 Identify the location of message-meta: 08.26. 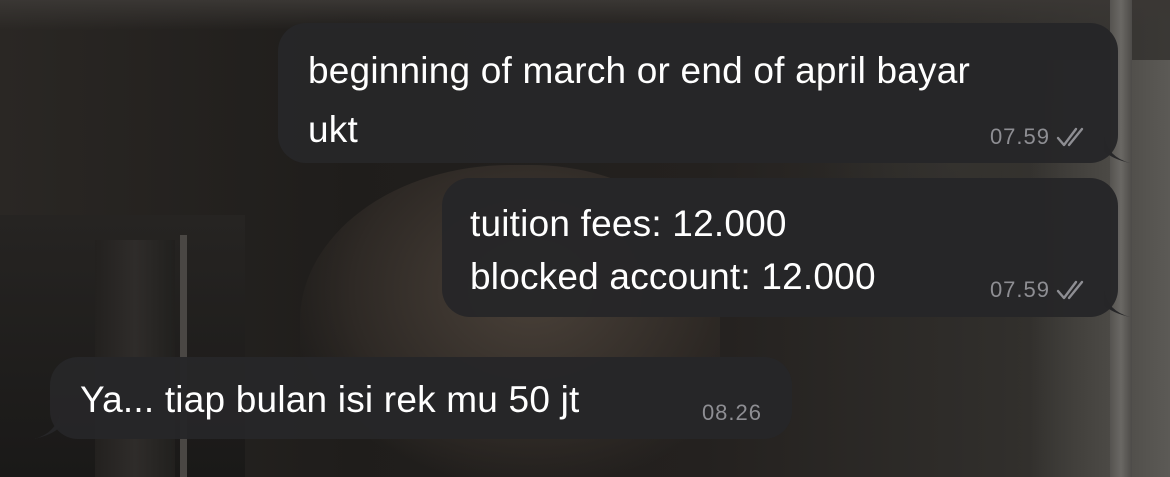
(732, 413).